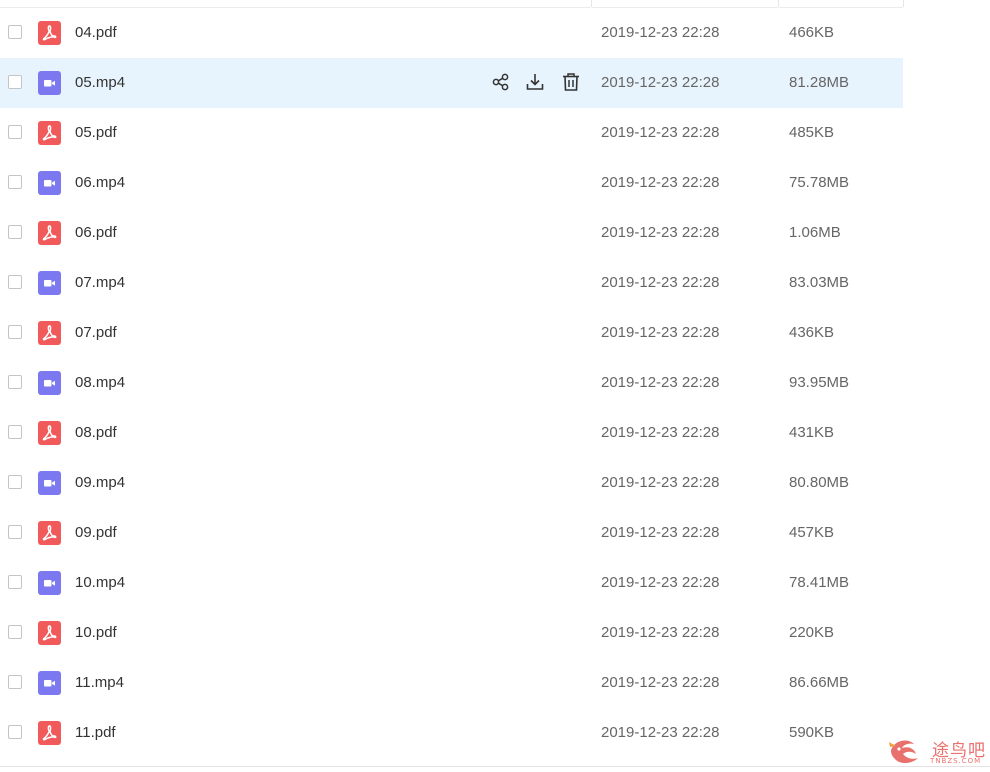 This screenshot has height=772, width=990. I want to click on bottom-divider, so click(495, 766).